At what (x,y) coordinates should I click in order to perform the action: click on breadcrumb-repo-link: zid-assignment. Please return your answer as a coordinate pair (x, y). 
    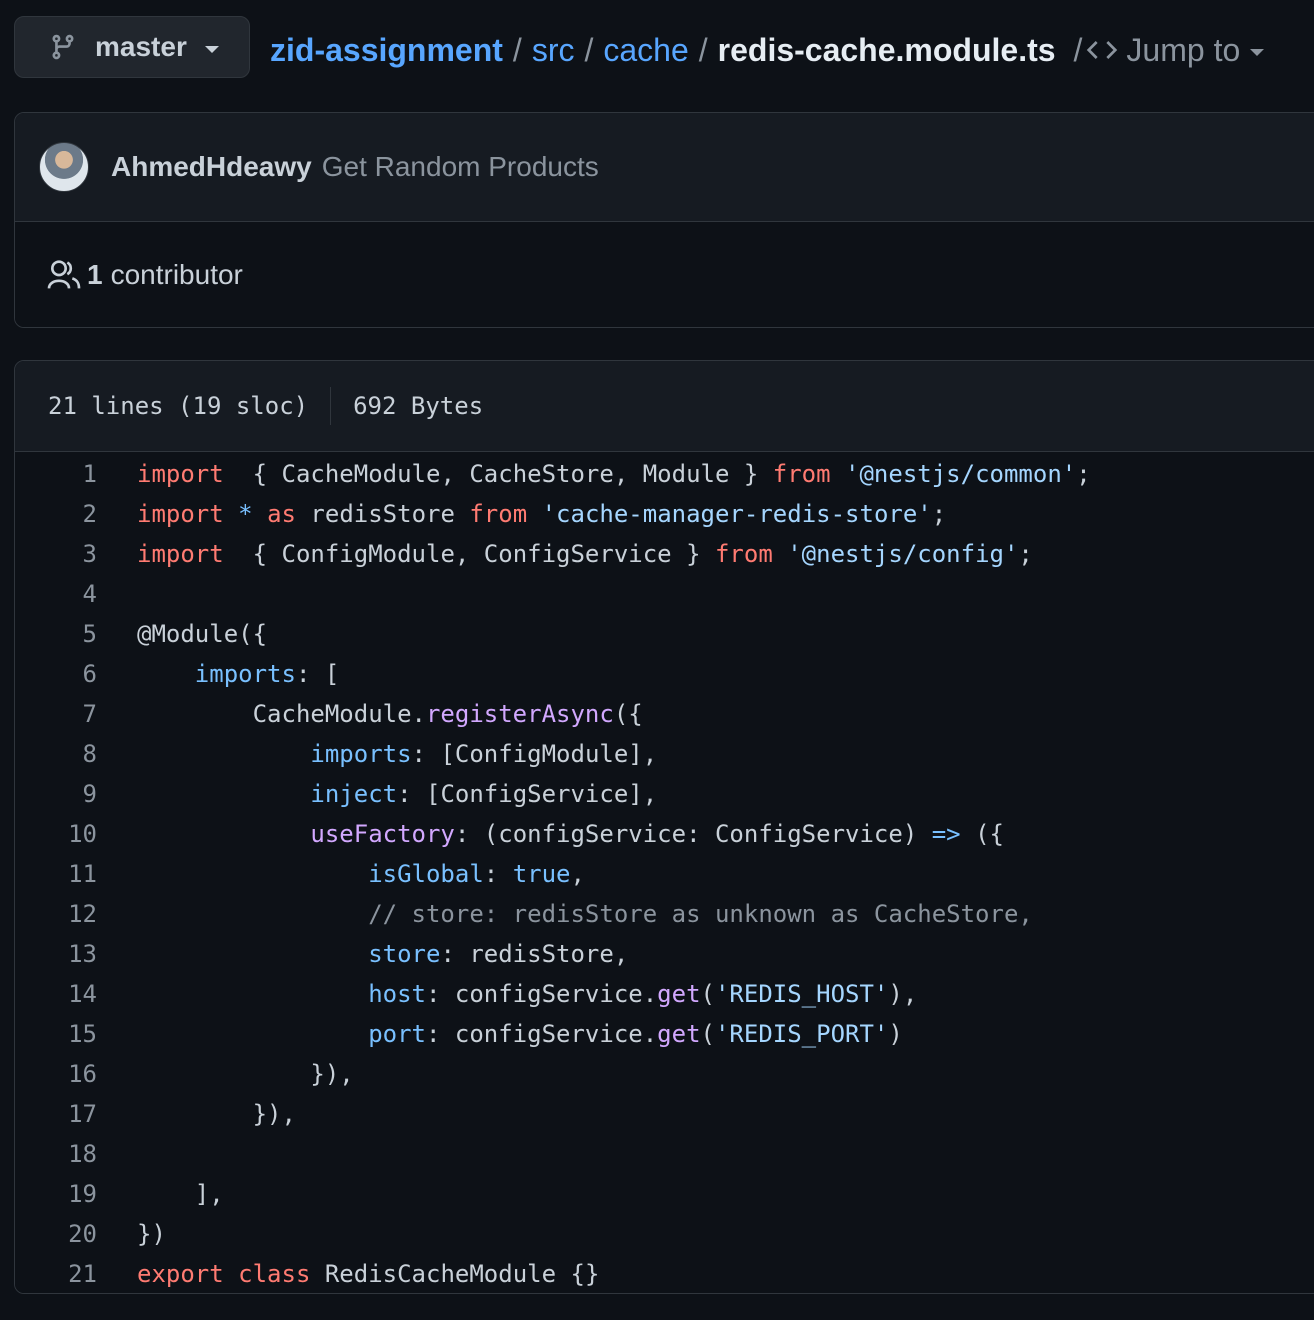
    Looking at the image, I should click on (386, 50).